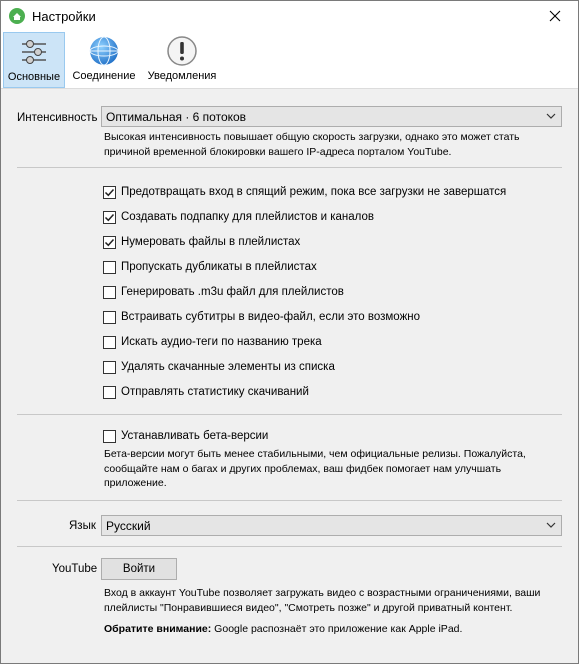 Image resolution: width=579 pixels, height=664 pixels. I want to click on option-label: Генерировать .m3u файл для плейлистов, so click(232, 292).